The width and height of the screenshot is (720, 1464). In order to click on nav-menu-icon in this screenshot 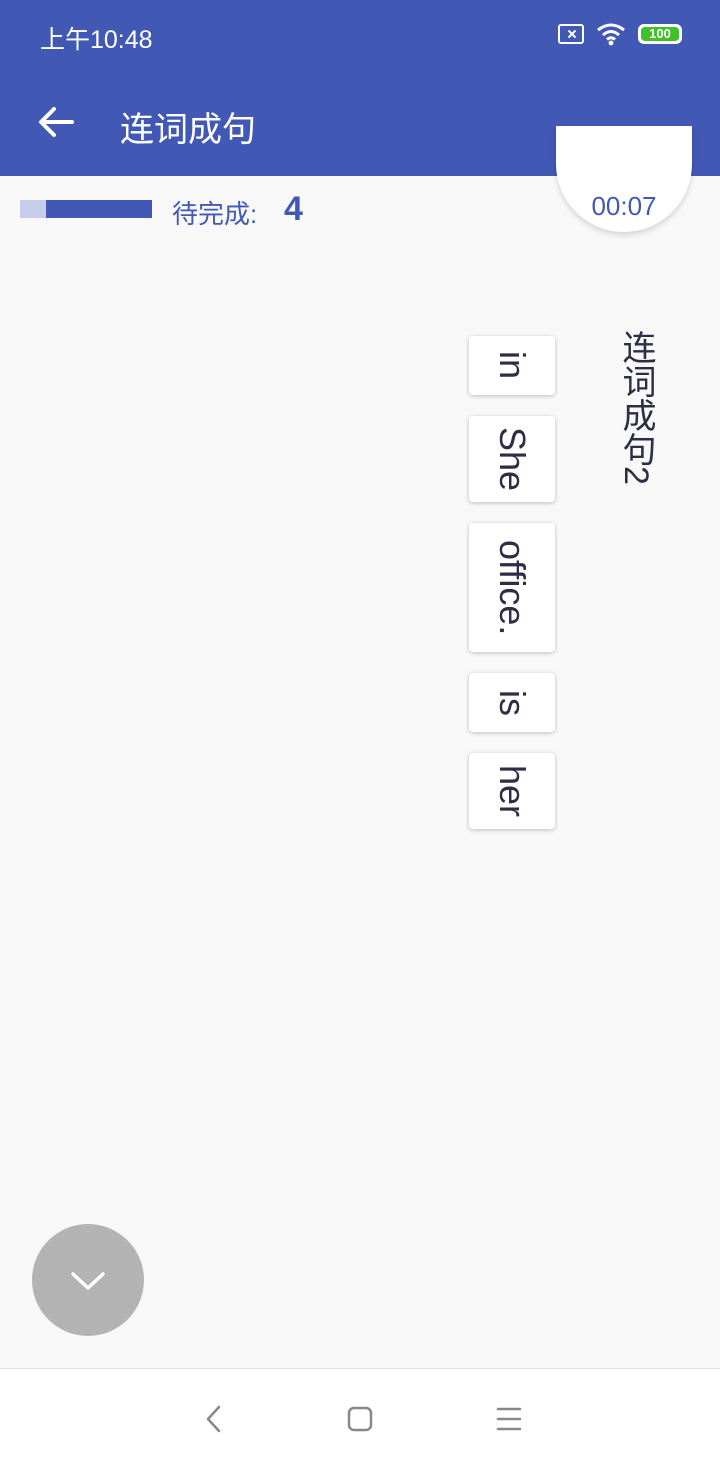, I will do `click(509, 1419)`.